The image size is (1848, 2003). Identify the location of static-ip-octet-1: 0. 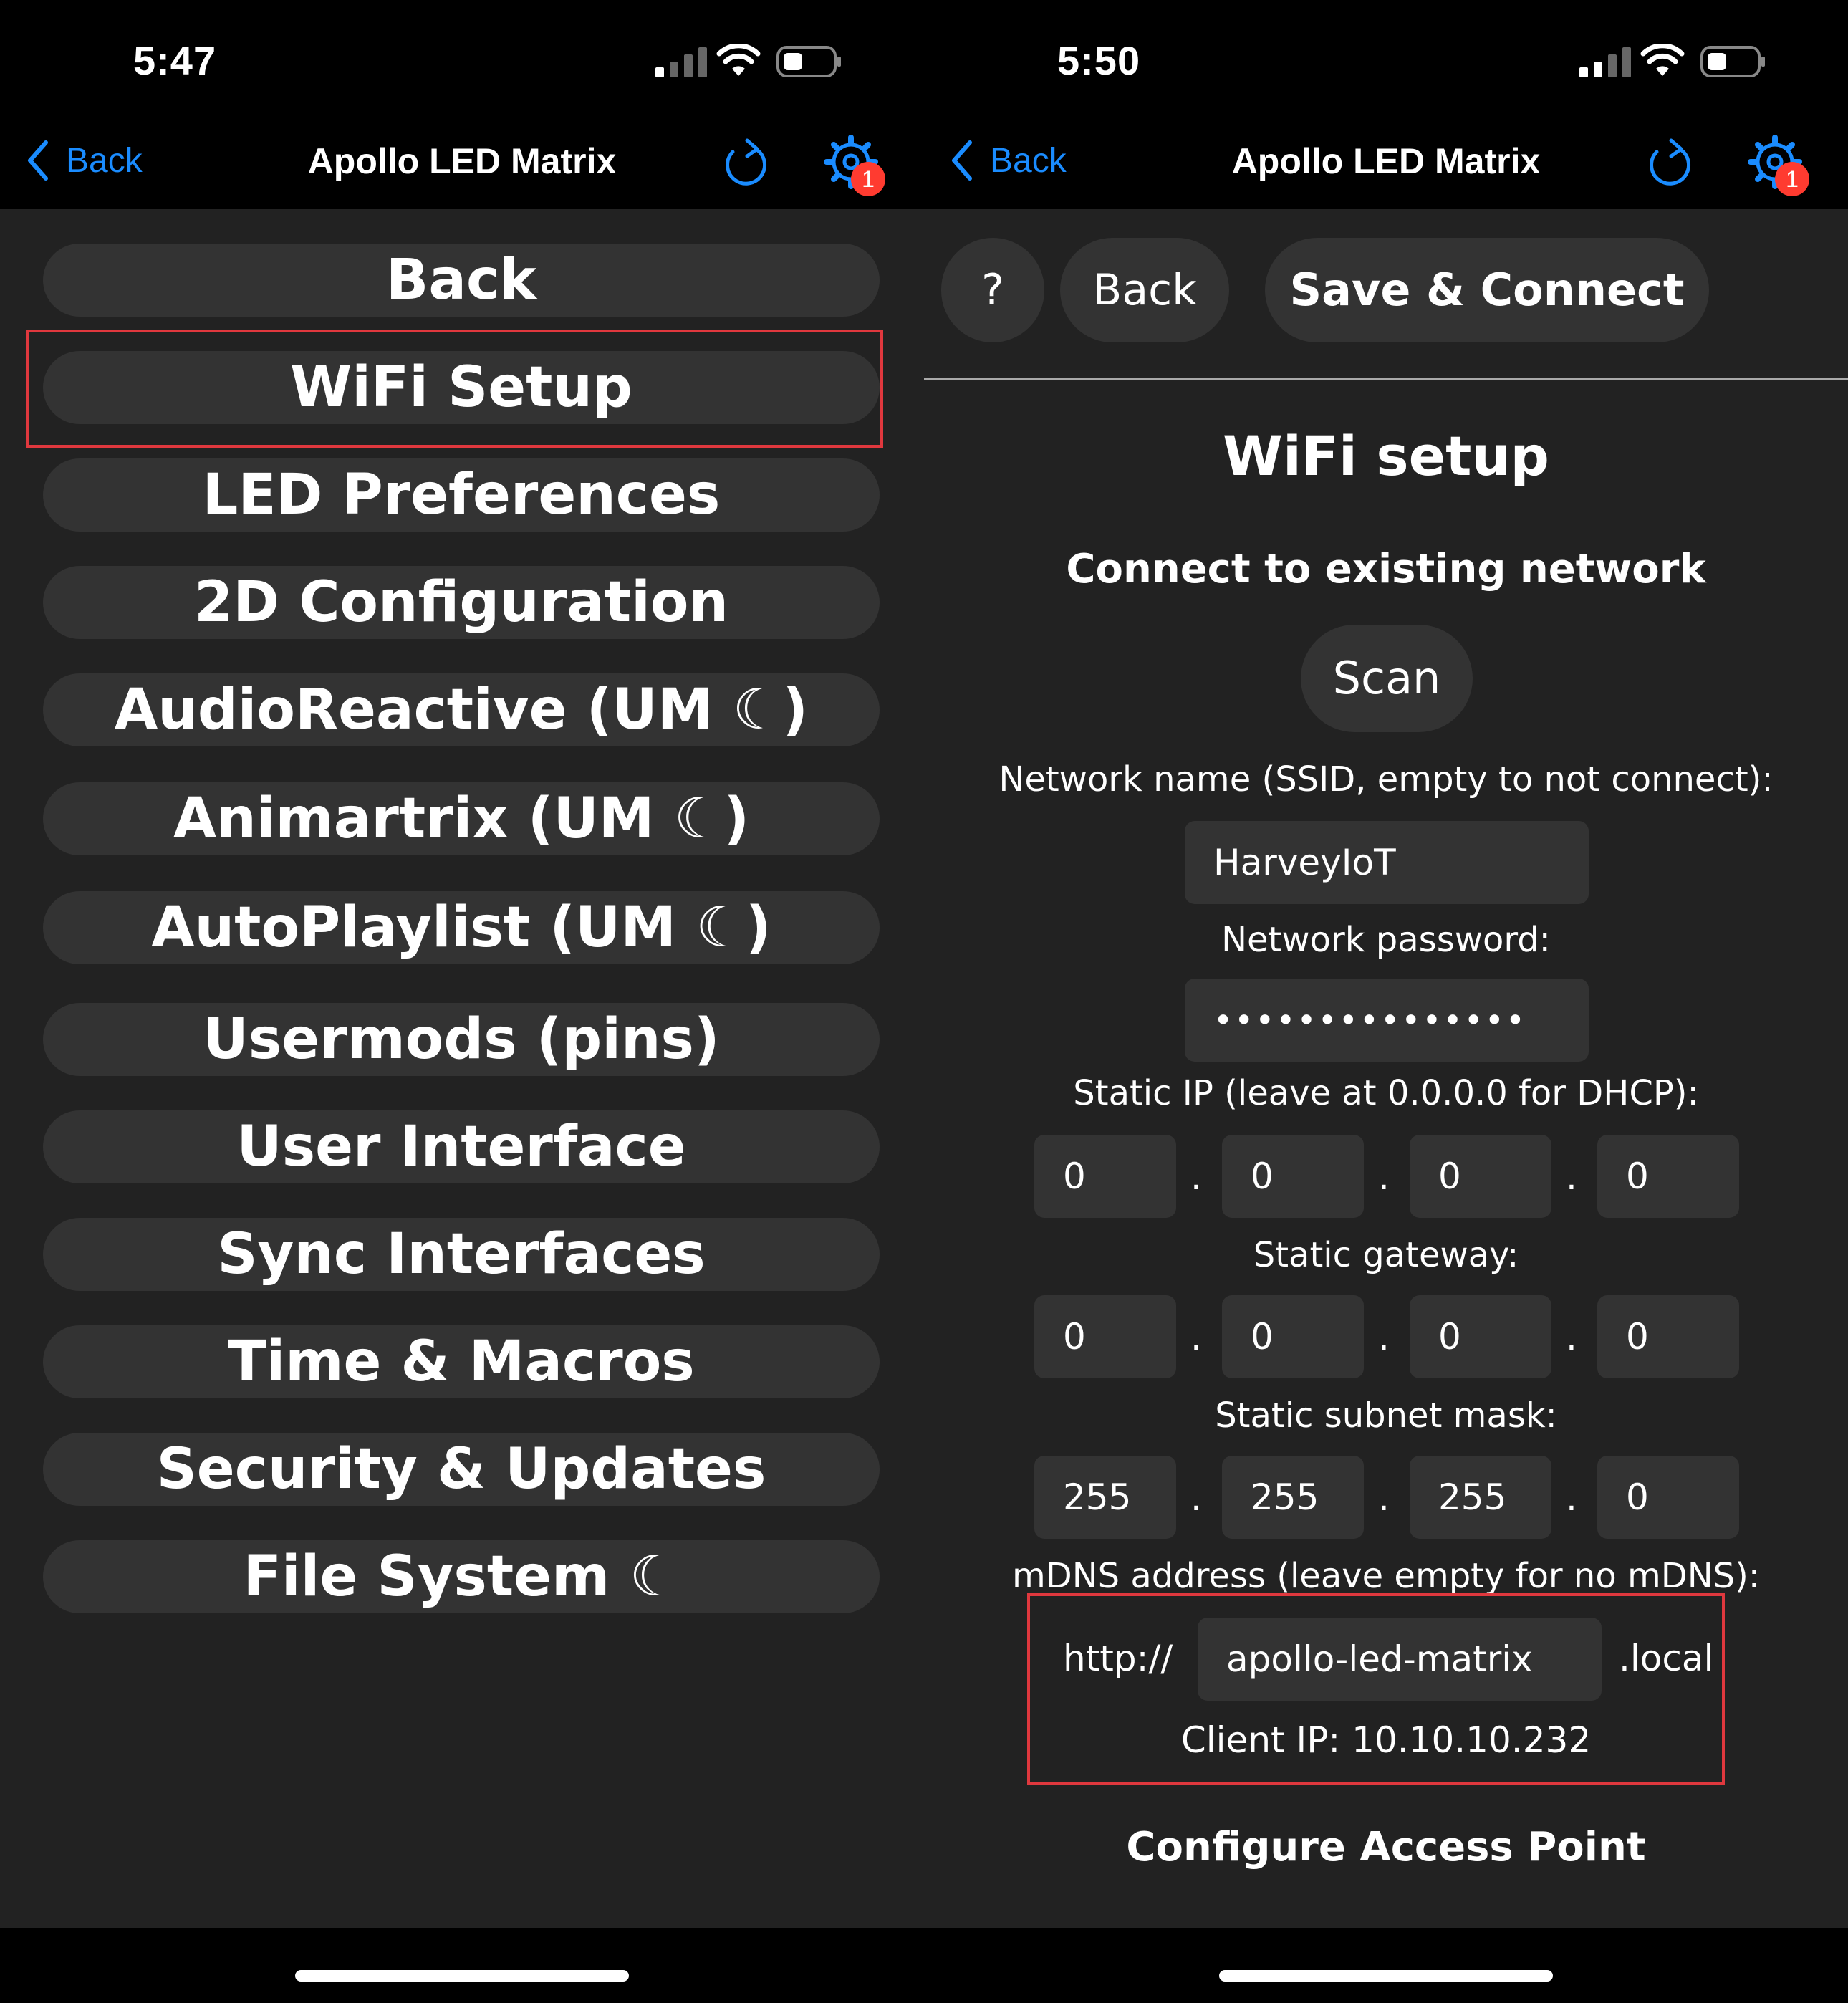
(1105, 1176).